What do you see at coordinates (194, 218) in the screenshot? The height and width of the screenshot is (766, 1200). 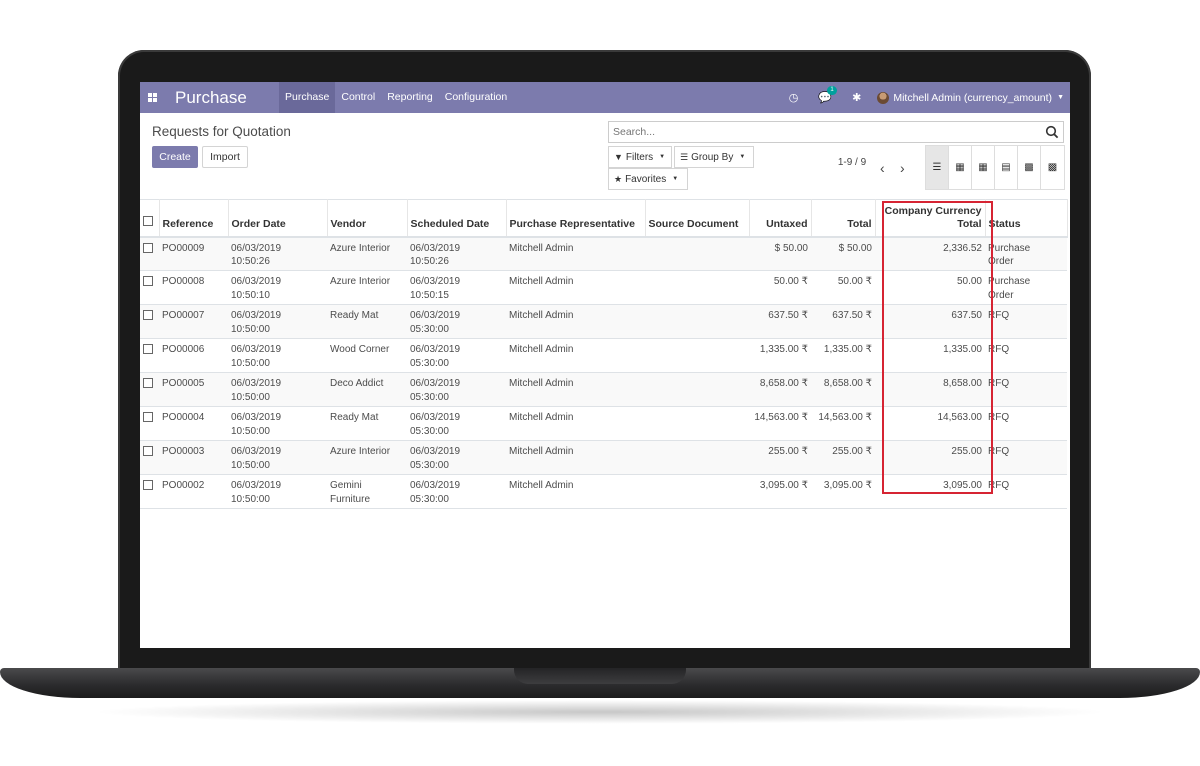 I see `column-header-reference: Reference` at bounding box center [194, 218].